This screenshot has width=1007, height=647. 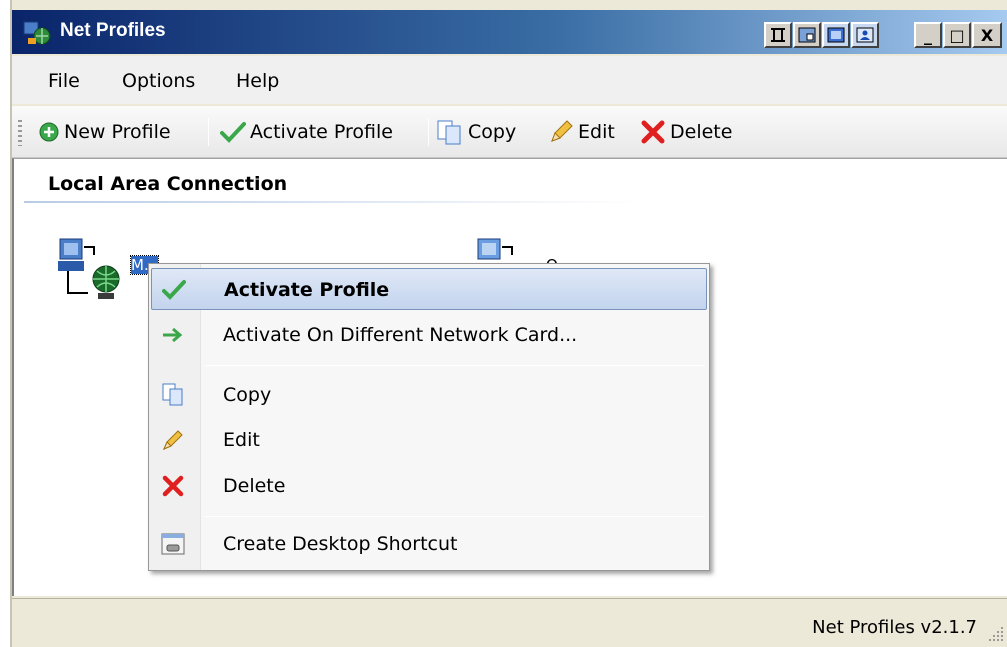 I want to click on activate-profile-label: Activate Profile, so click(x=321, y=132).